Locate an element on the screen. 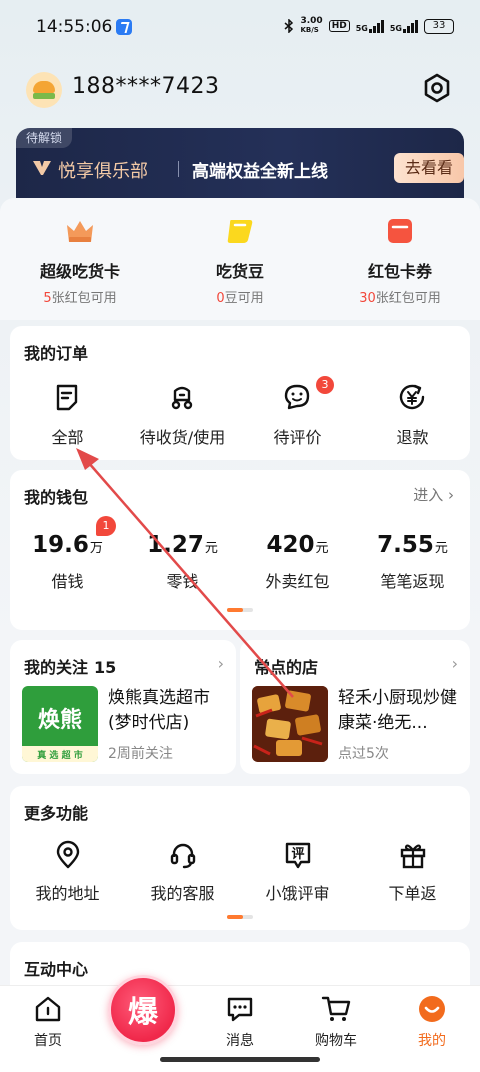 This screenshot has height=1072, width=480. home-icon is located at coordinates (48, 1009).